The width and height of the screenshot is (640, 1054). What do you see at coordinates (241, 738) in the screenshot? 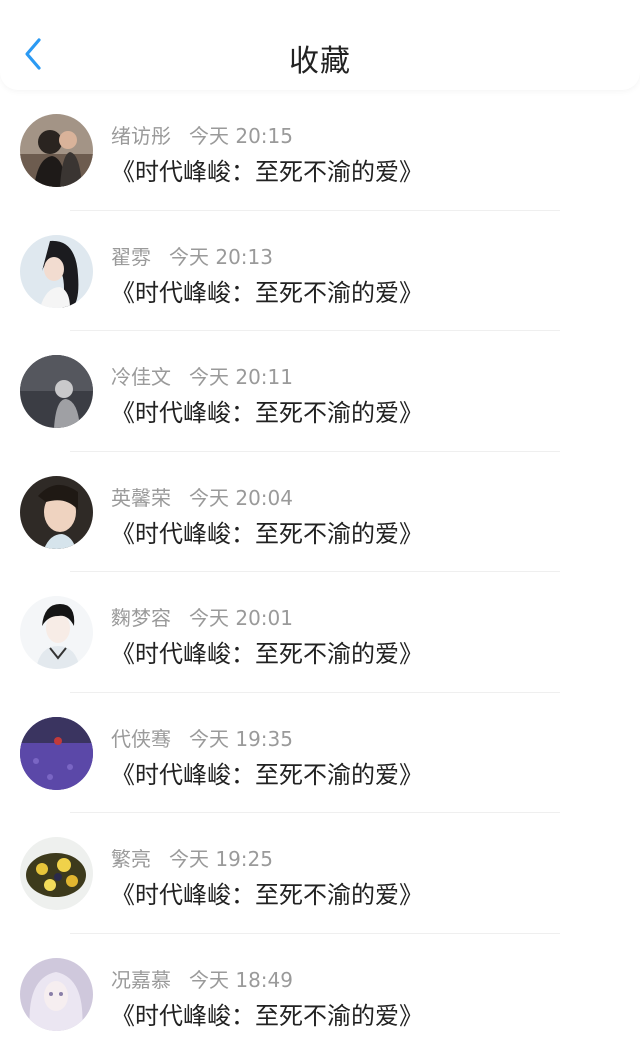
I see `timestamp: 今天 19:35` at bounding box center [241, 738].